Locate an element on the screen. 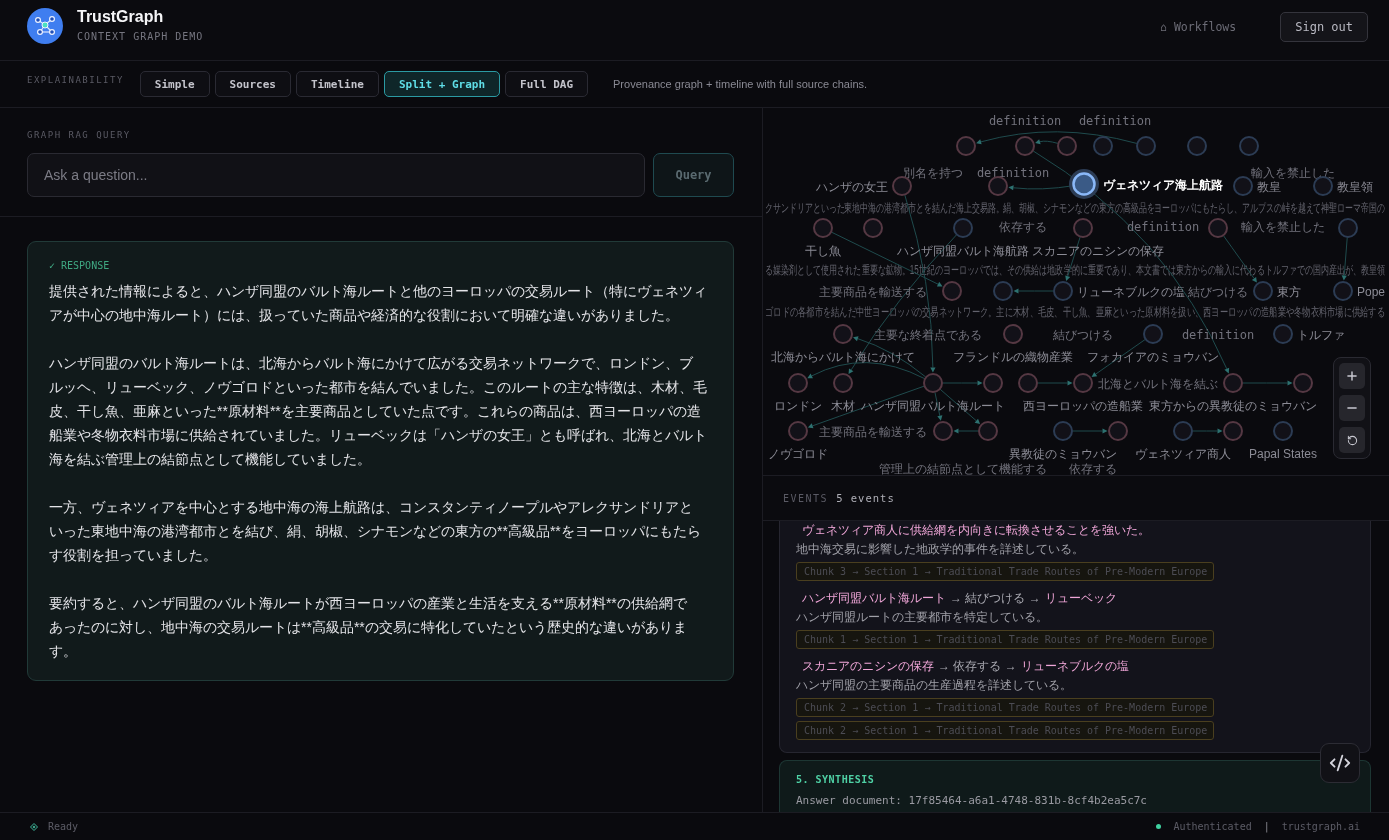 The image size is (1389, 840). node-label: ロンドン is located at coordinates (798, 405).